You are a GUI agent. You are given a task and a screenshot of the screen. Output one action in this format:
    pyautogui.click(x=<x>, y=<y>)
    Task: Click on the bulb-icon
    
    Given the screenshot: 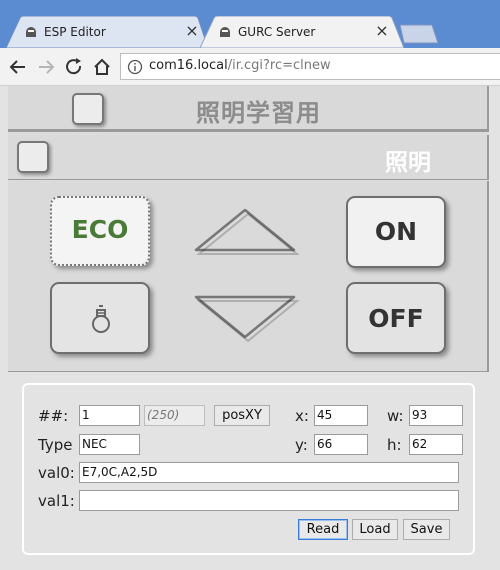 What is the action you would take?
    pyautogui.click(x=101, y=319)
    